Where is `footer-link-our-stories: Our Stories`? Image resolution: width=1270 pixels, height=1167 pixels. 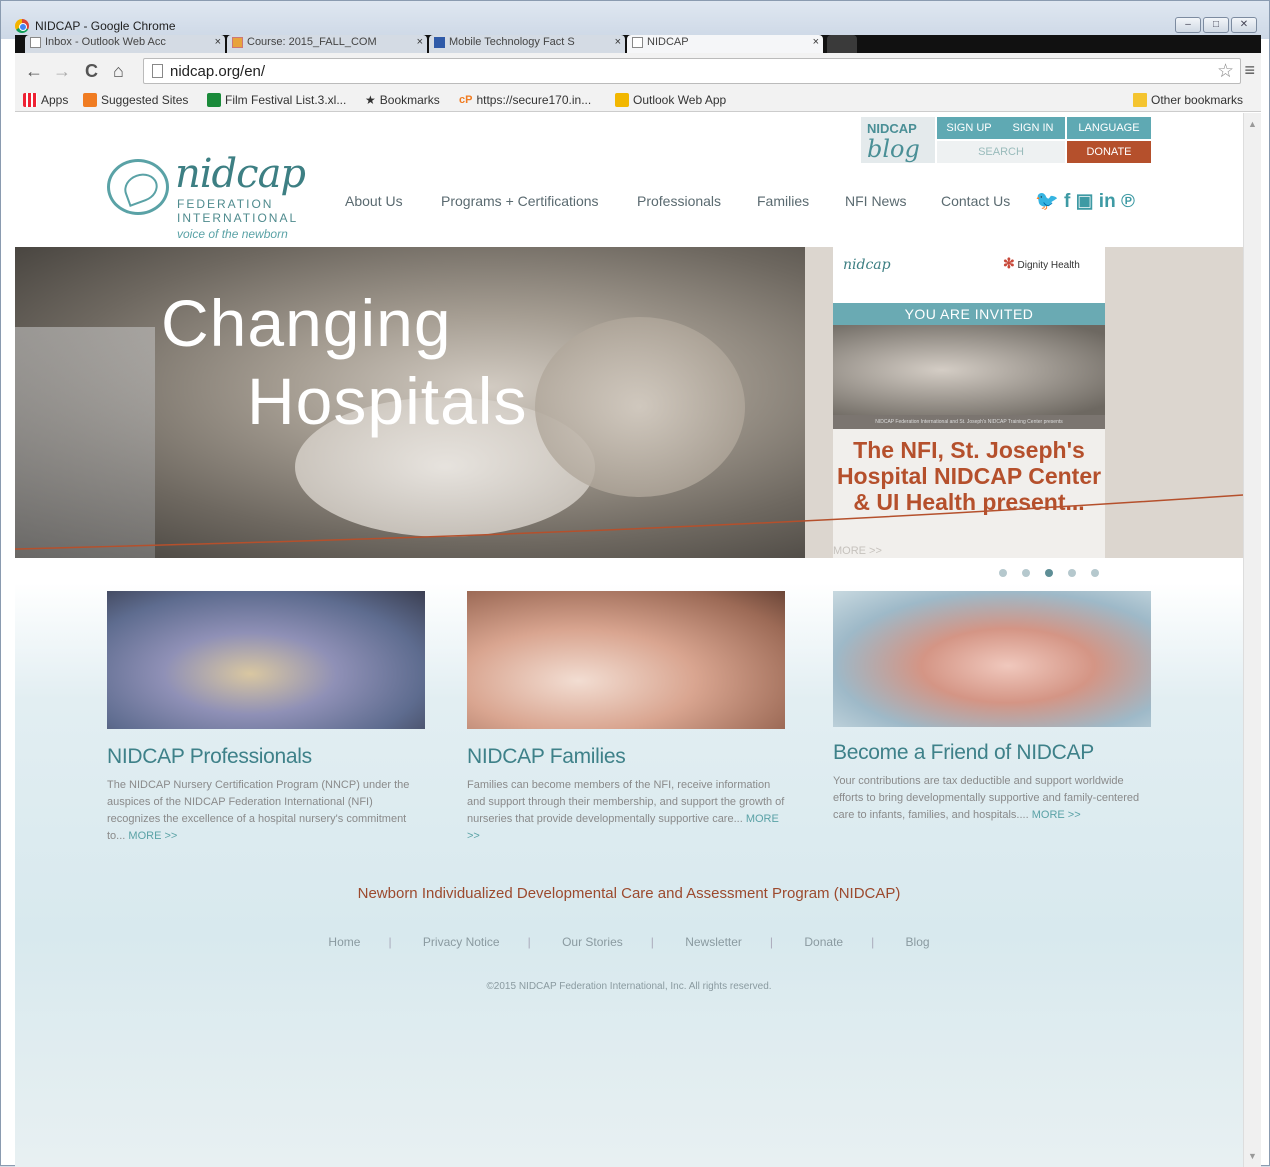
footer-link-our-stories: Our Stories is located at coordinates (592, 942).